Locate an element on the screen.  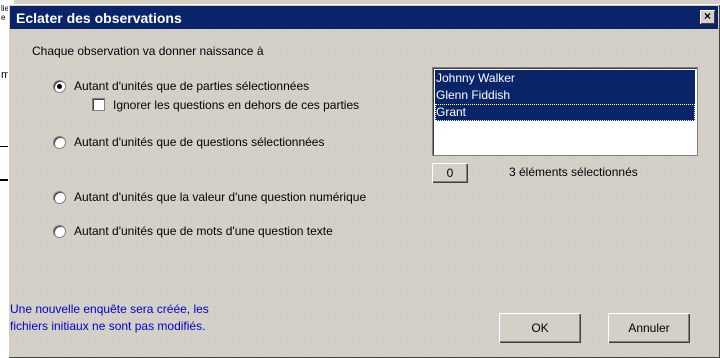
cancel-button: Annuler is located at coordinates (649, 328).